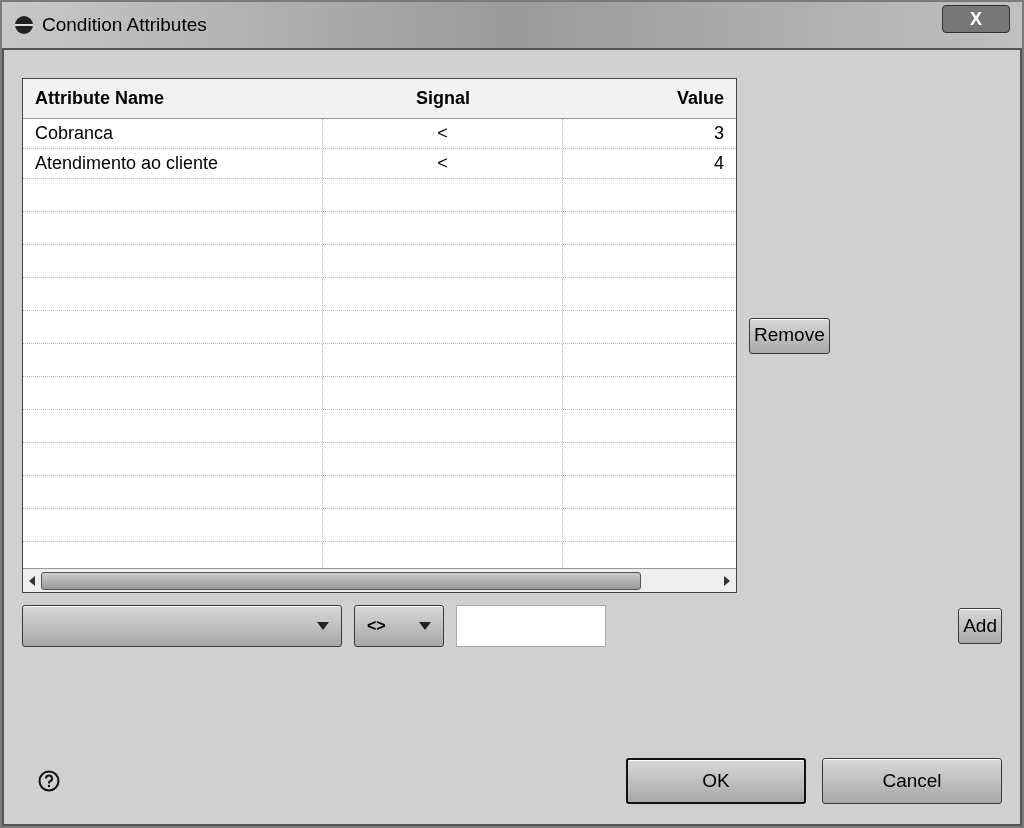  Describe the element at coordinates (182, 626) in the screenshot. I see `attribute-dropdown` at that location.